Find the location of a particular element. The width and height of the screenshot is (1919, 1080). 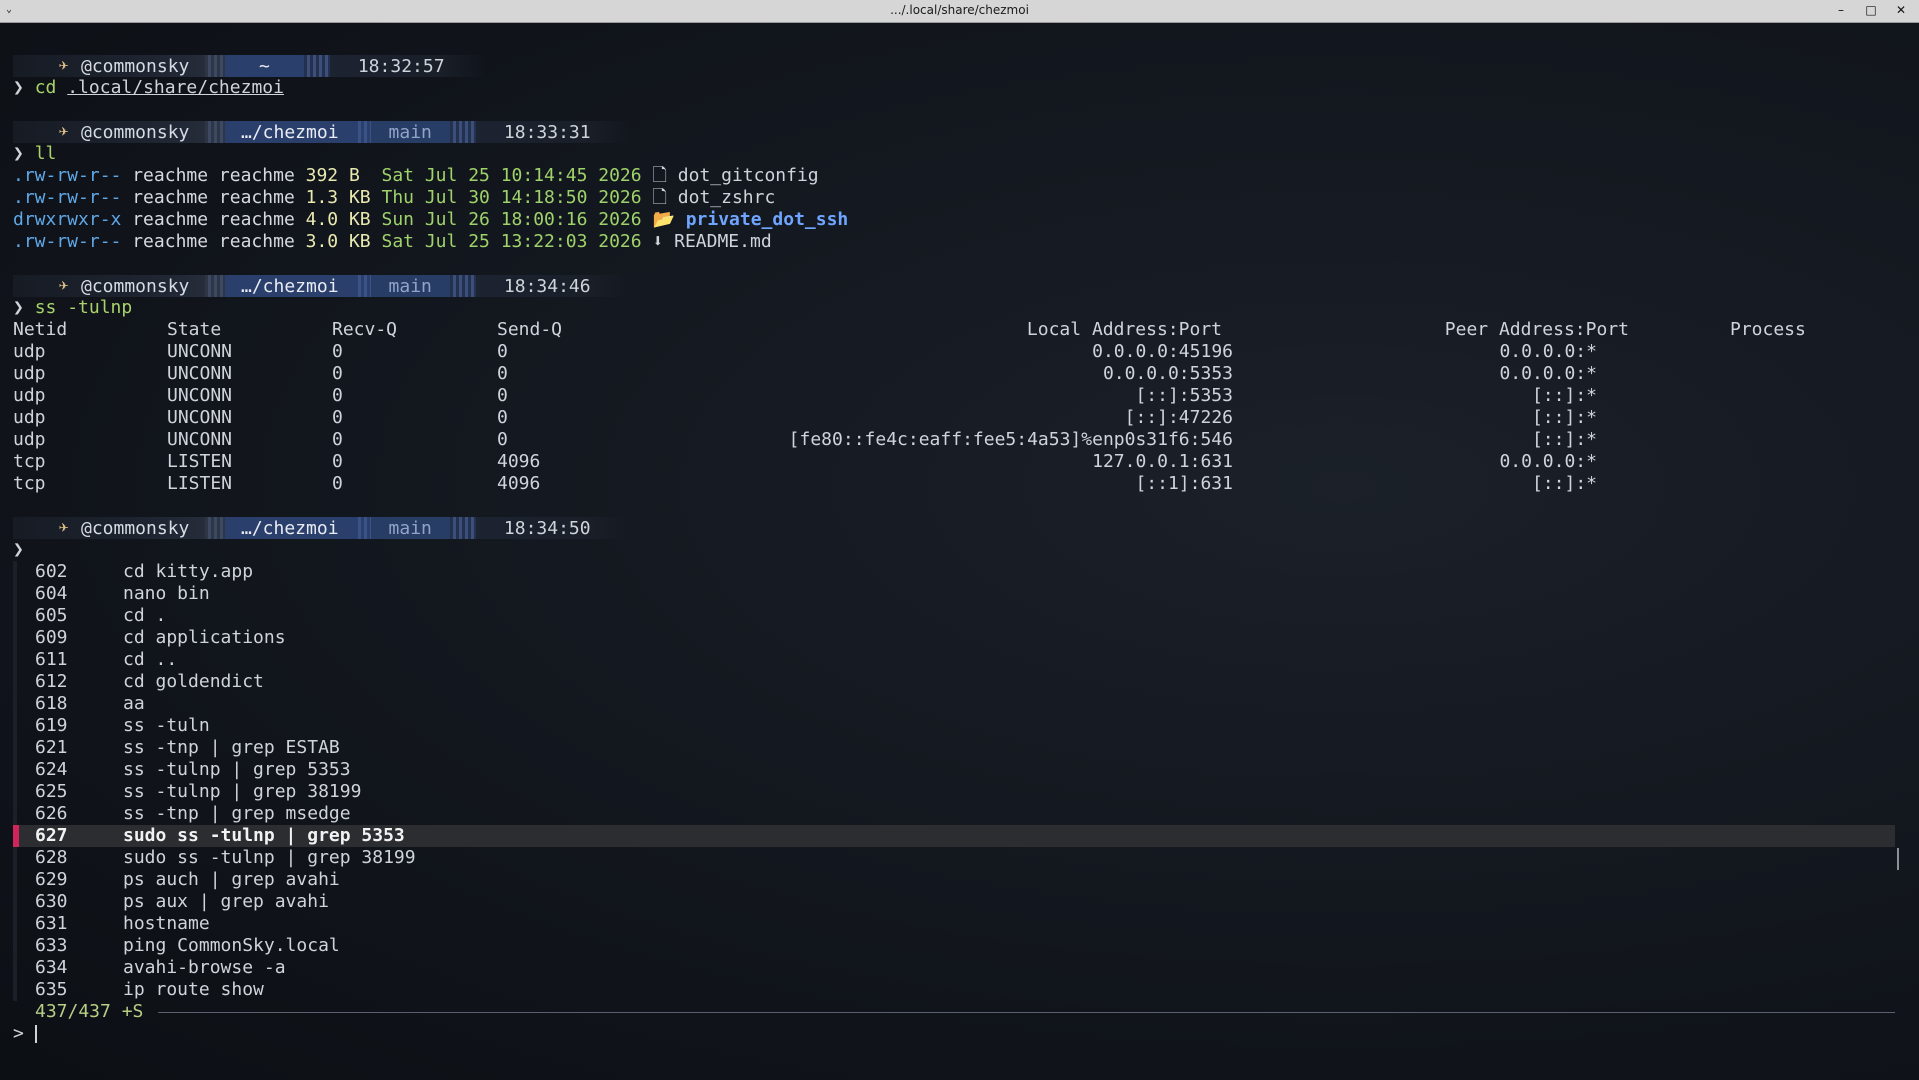

history-command: avahi-browse -a is located at coordinates (204, 967).